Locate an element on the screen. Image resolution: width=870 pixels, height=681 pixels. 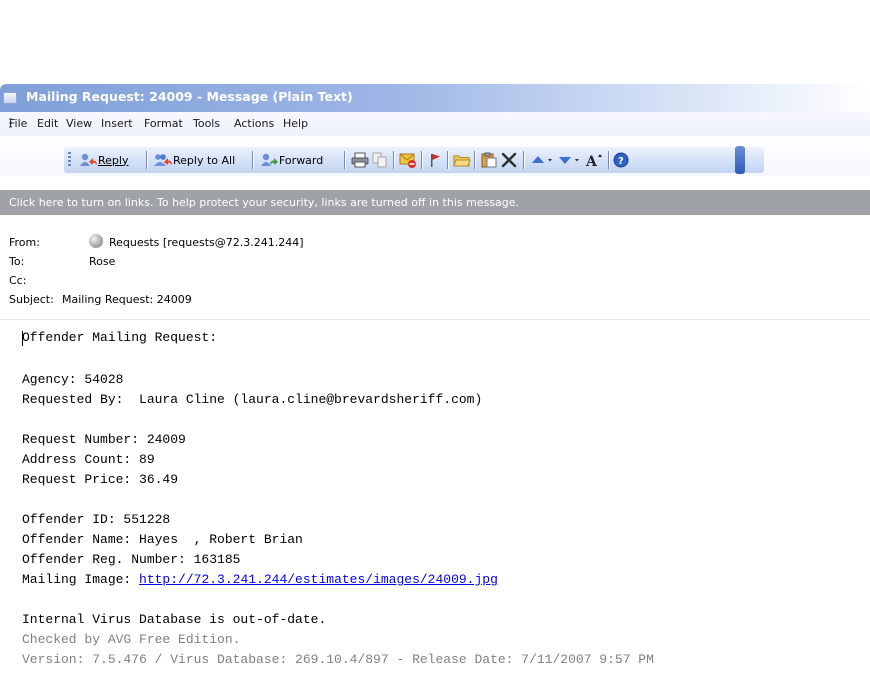
body-request-price: Request Price: 36.49 is located at coordinates (100, 479).